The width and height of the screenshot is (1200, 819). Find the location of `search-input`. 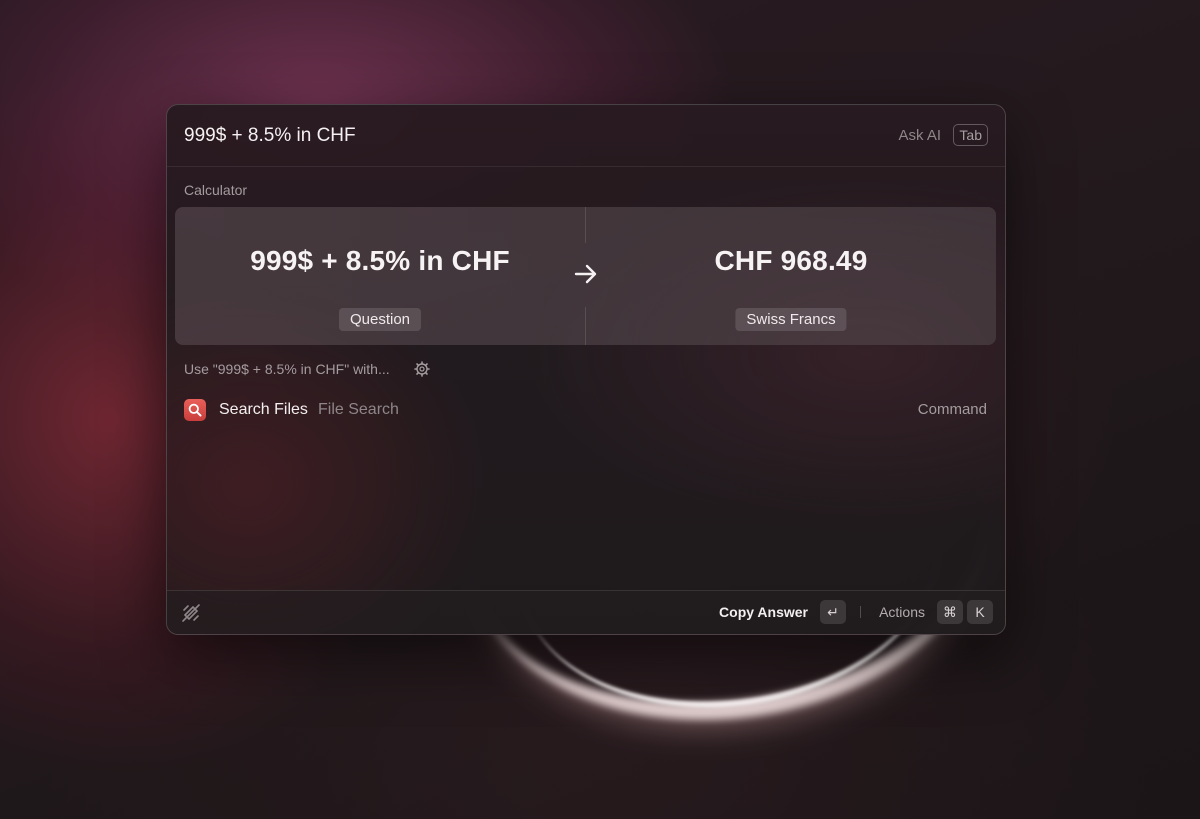

search-input is located at coordinates (484, 136).